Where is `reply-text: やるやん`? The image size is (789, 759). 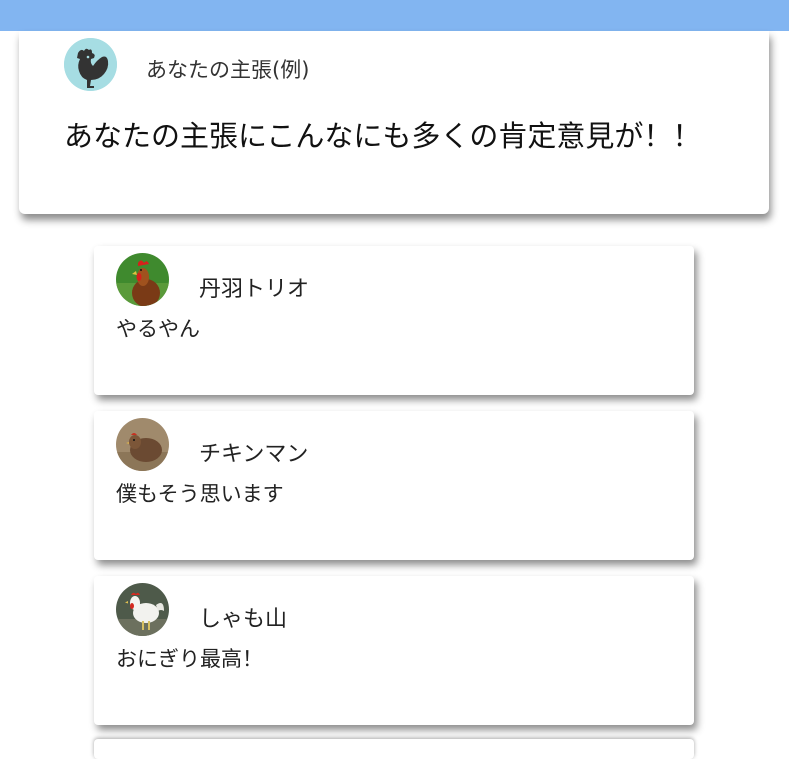 reply-text: やるやん is located at coordinates (158, 329).